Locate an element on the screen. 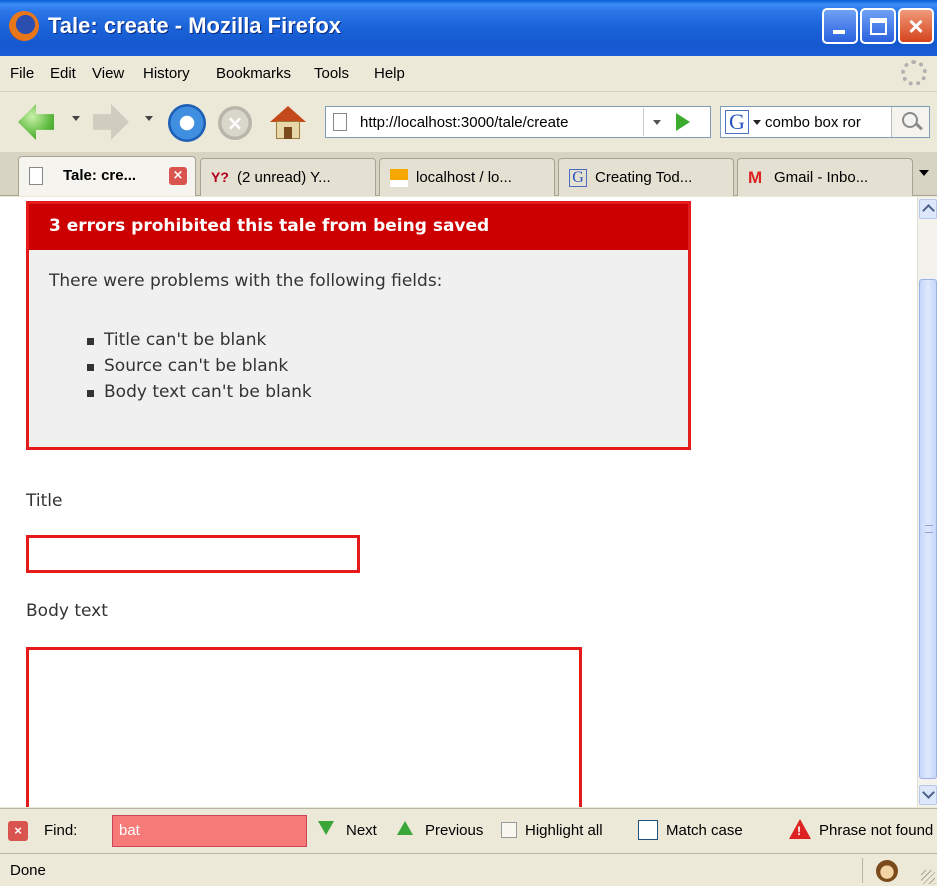 The image size is (937, 886). minimize-icon is located at coordinates (839, 32).